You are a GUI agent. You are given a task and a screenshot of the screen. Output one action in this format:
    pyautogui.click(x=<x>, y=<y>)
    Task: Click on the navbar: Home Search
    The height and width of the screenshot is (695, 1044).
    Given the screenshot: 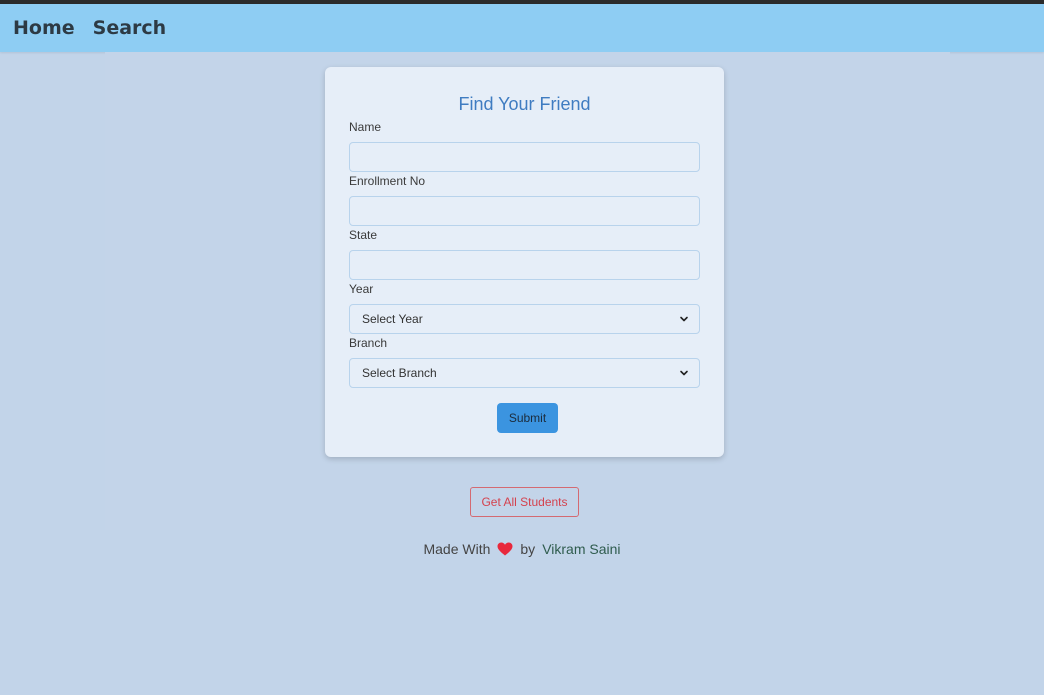 What is the action you would take?
    pyautogui.click(x=522, y=28)
    